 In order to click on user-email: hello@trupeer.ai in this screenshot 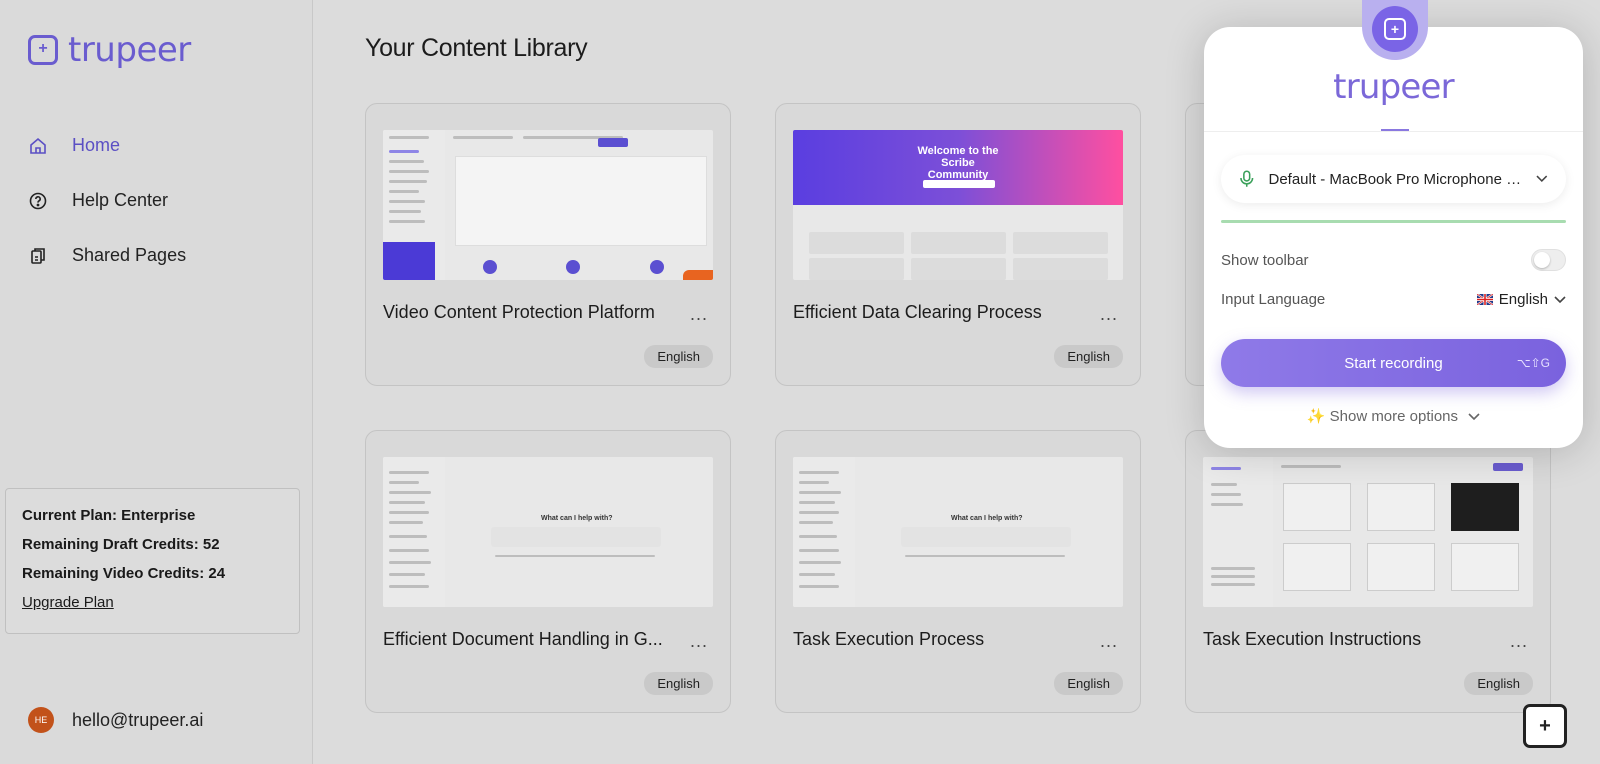, I will do `click(138, 719)`.